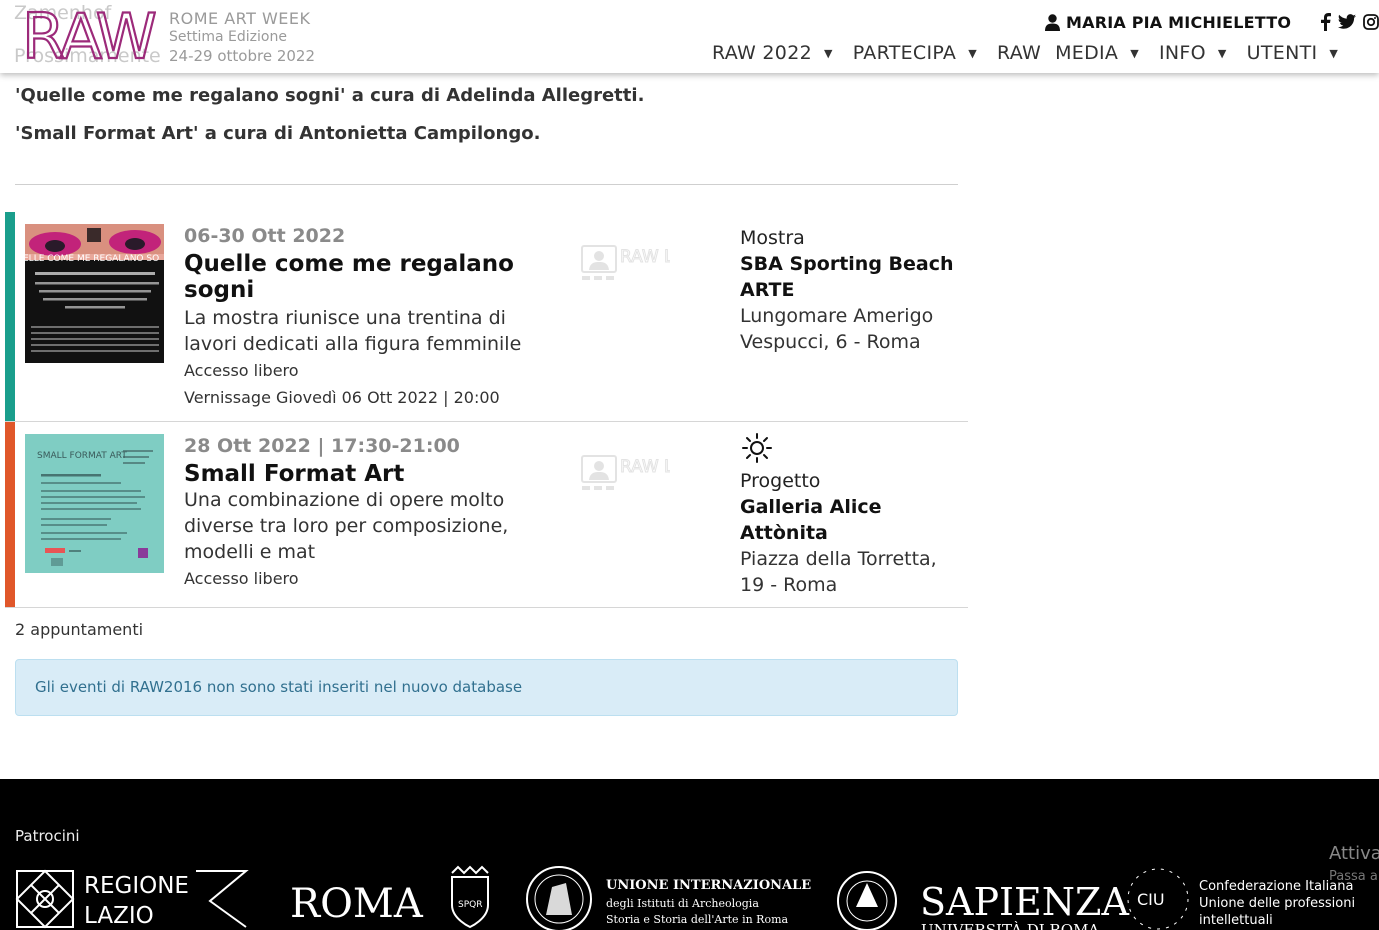 This screenshot has height=930, width=1379. I want to click on patrocini-heading: Patrocini, so click(47, 836).